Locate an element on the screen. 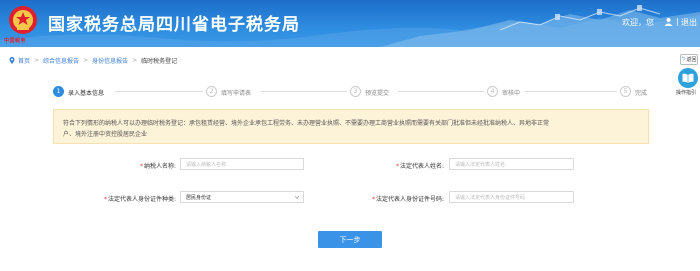 The height and width of the screenshot is (271, 700). step-1-number: 1 is located at coordinates (58, 91).